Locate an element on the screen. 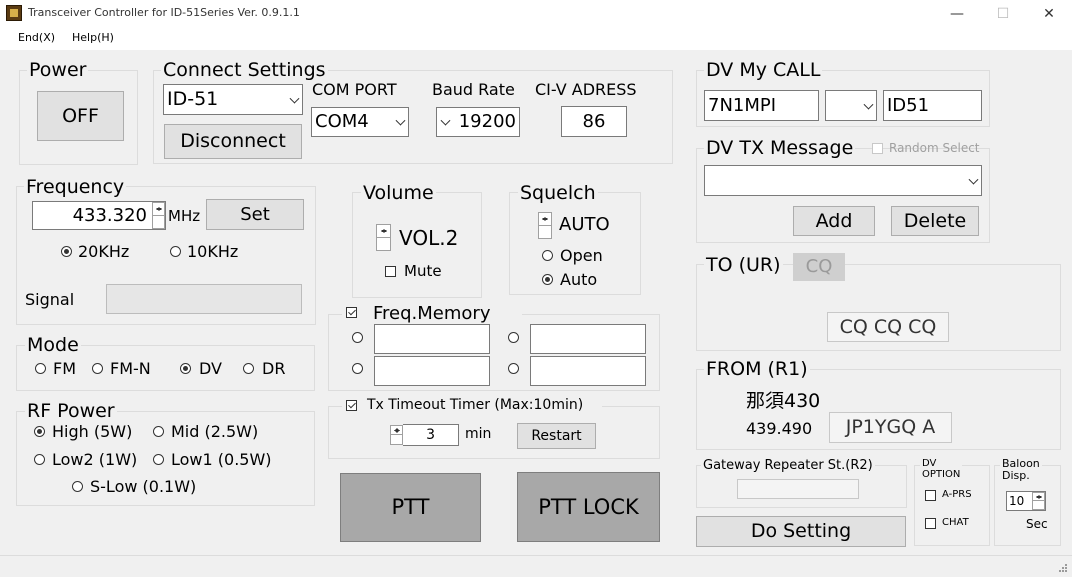  dv-my-call-label: DV My CALL is located at coordinates (763, 70).